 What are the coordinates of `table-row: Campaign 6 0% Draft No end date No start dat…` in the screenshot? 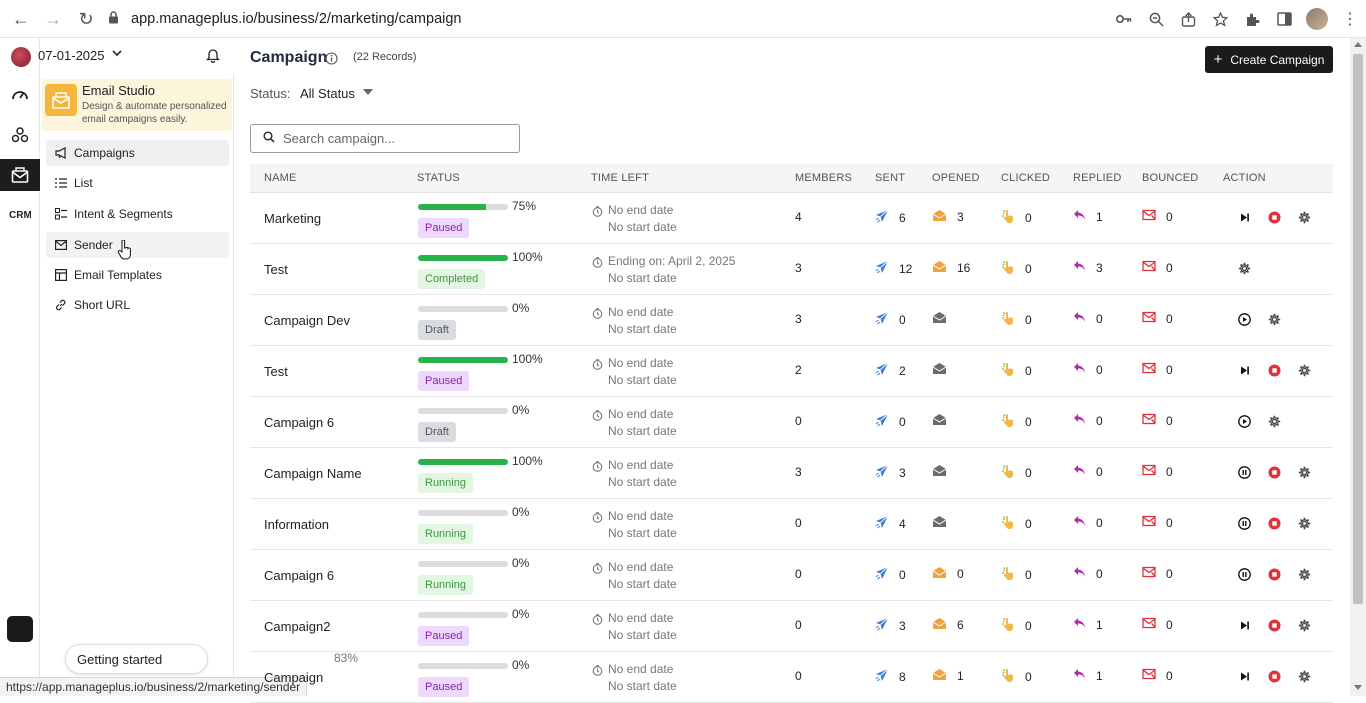 It's located at (791, 422).